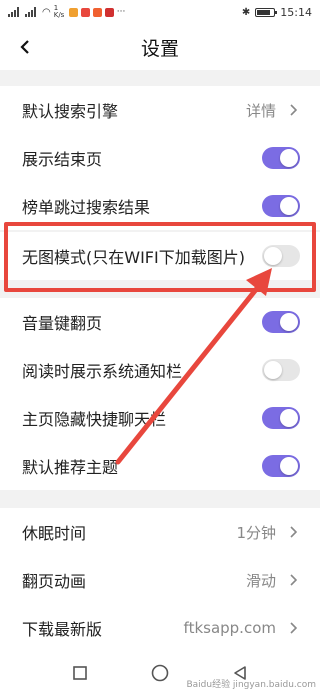 The image size is (320, 694). I want to click on page-title: 设置, so click(159, 48).